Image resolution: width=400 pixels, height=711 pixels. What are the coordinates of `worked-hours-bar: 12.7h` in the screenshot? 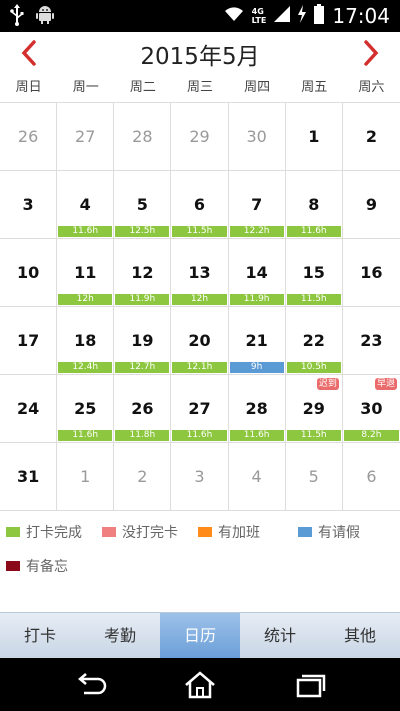 It's located at (142, 367).